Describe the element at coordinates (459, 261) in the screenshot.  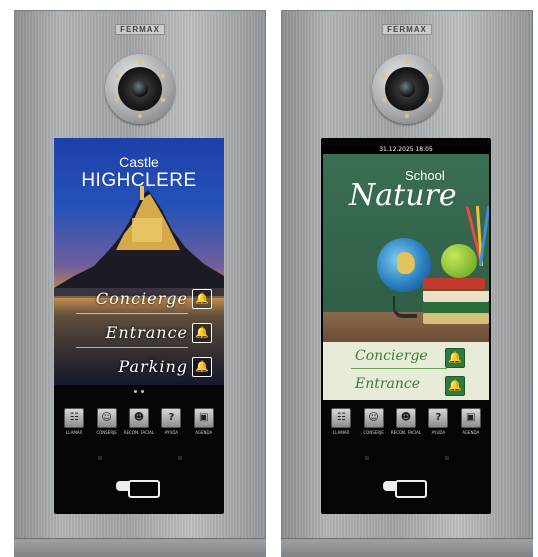
I see `apple-icon` at that location.